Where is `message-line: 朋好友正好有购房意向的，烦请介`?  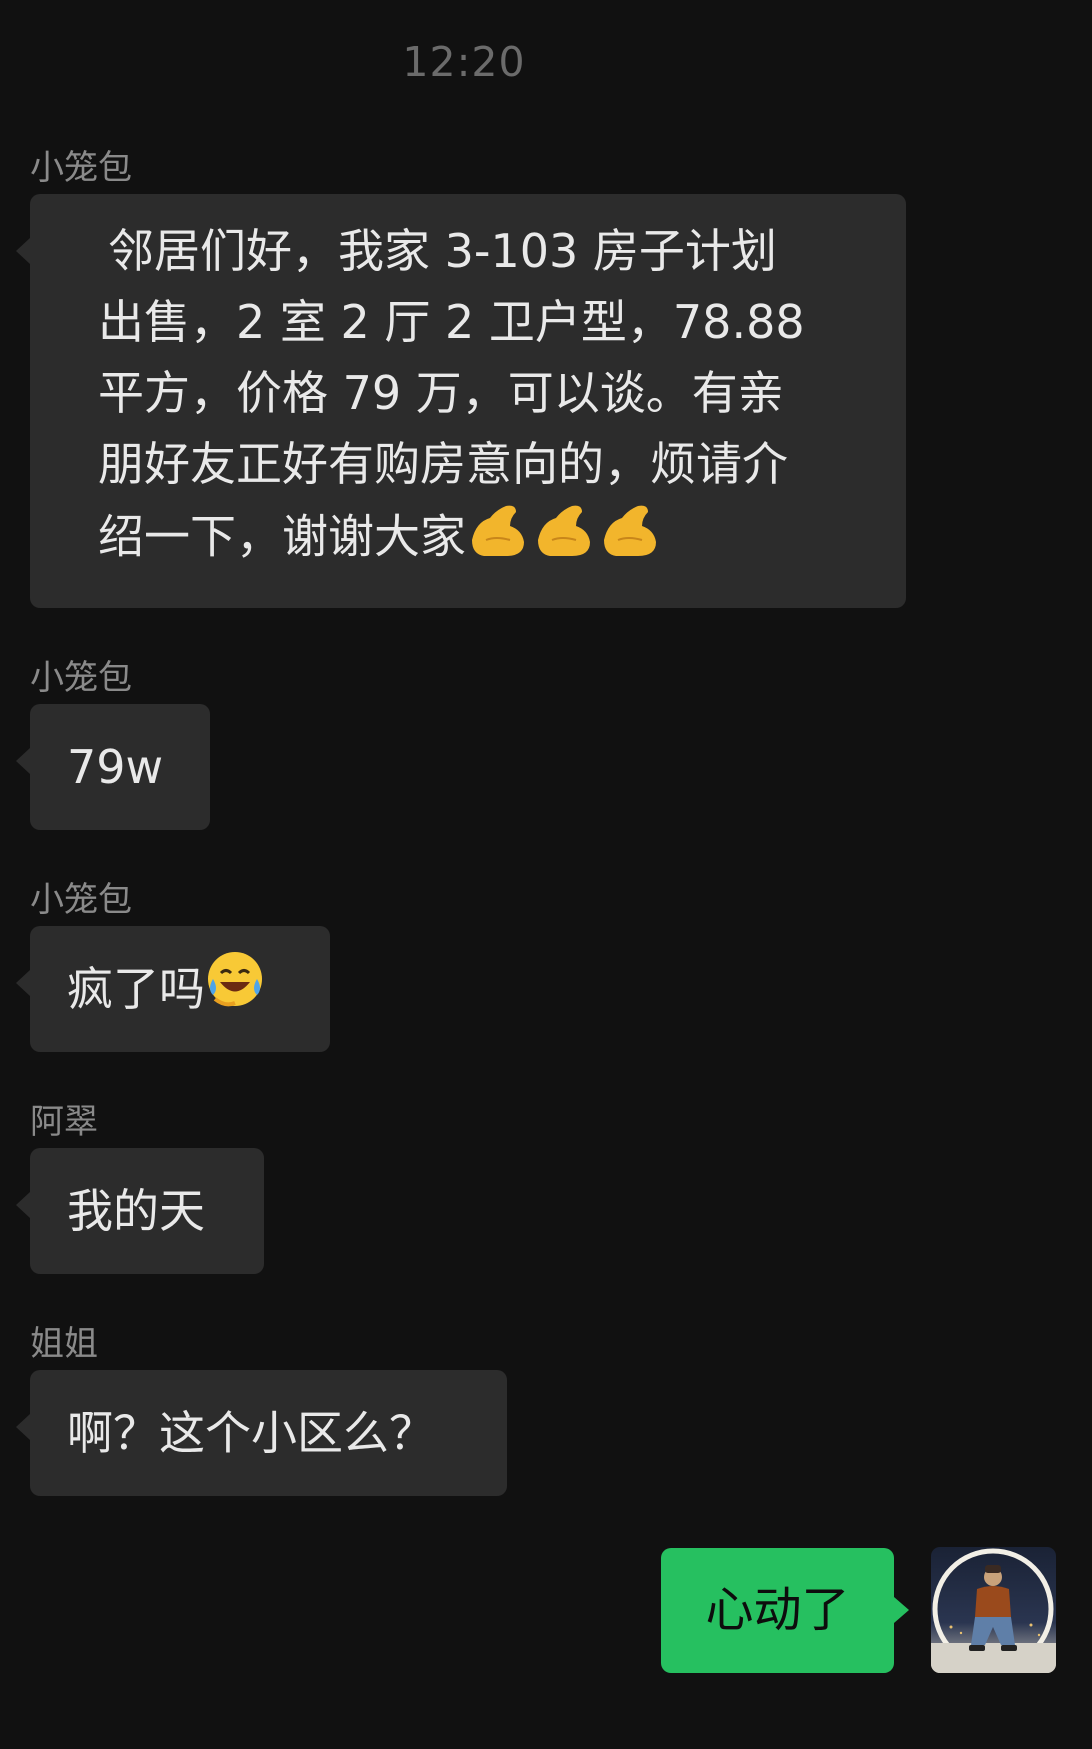 message-line: 朋好友正好有购房意向的，烦请介 is located at coordinates (443, 464).